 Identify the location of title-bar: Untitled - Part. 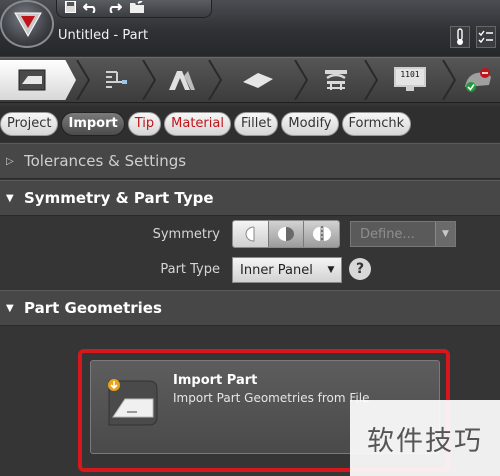
(250, 28).